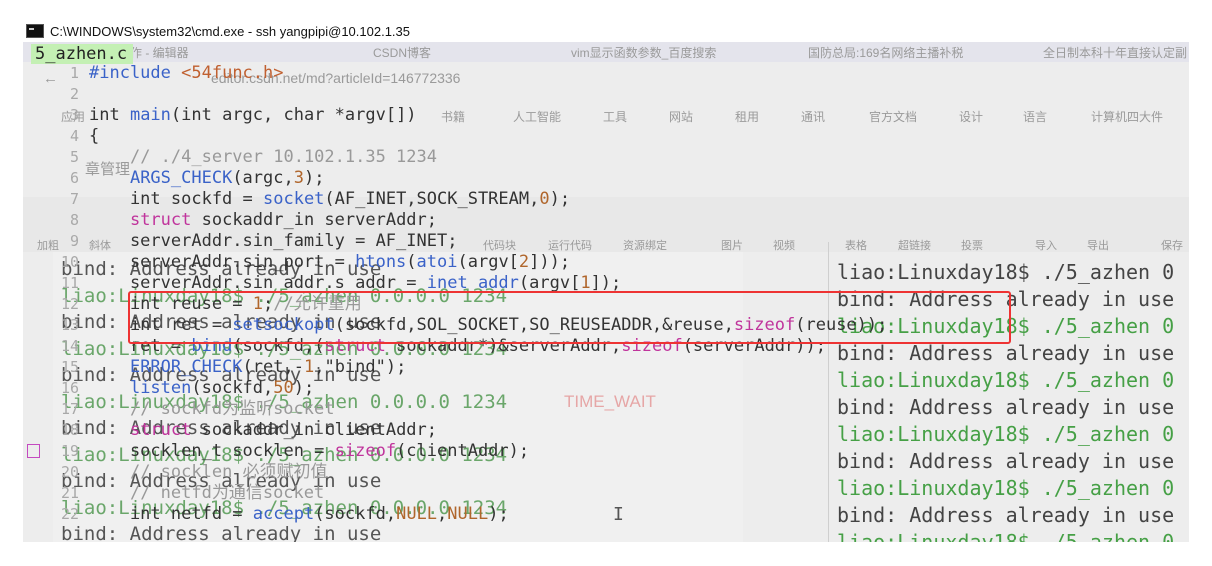 This screenshot has height=566, width=1212. I want to click on line-number: 6, so click(74, 178).